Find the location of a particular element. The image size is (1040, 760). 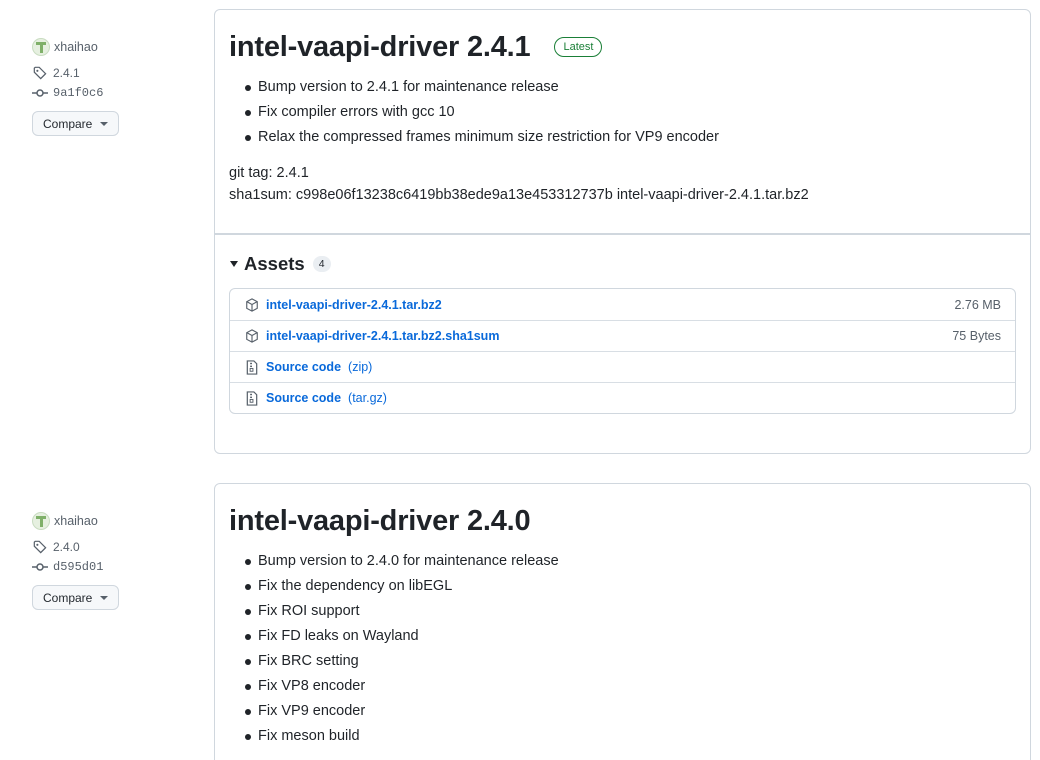

asset-row: Source code (tar.gz) is located at coordinates (622, 397).